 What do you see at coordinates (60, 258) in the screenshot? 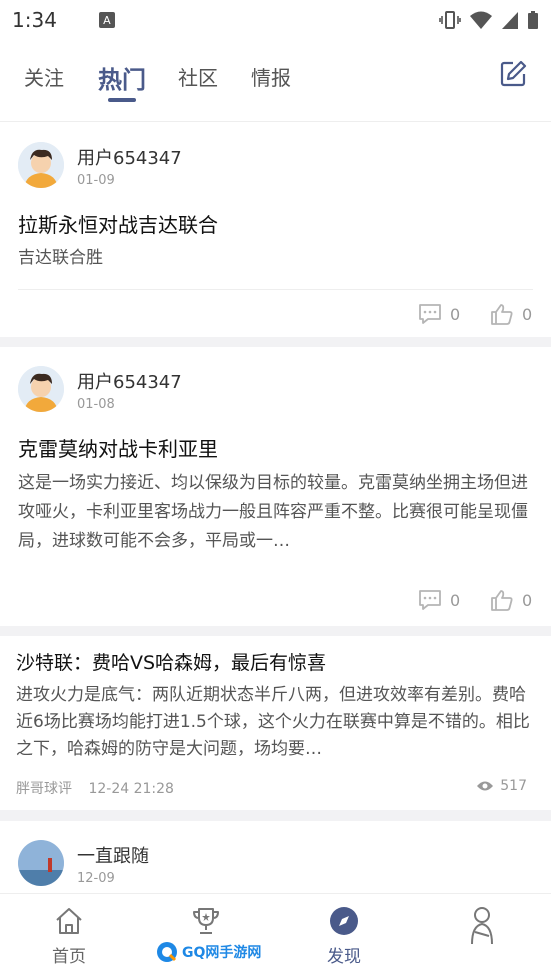
I see `post-body: 吉达联合胜` at bounding box center [60, 258].